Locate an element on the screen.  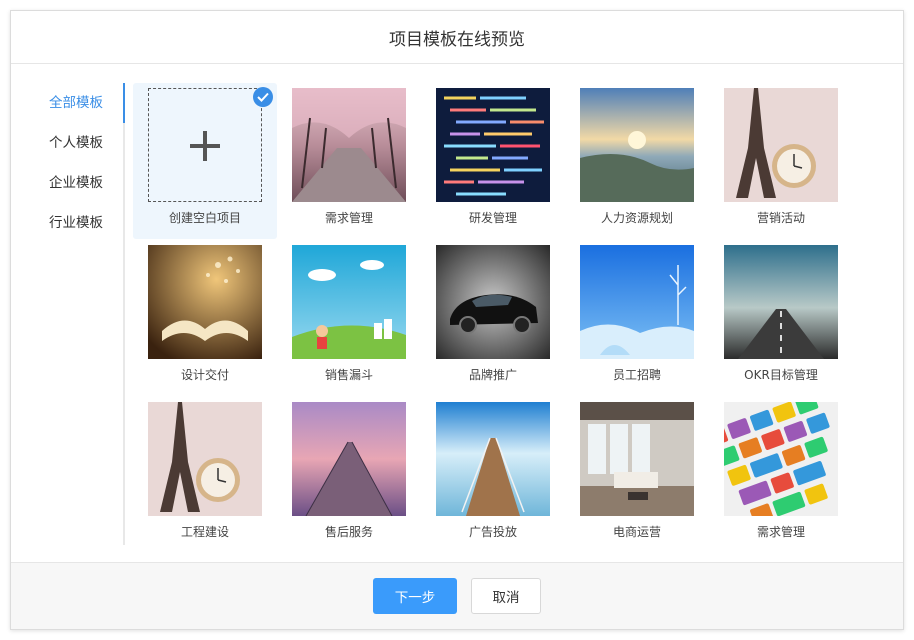
road-to-horizon-thumbnail is located at coordinates (781, 302).